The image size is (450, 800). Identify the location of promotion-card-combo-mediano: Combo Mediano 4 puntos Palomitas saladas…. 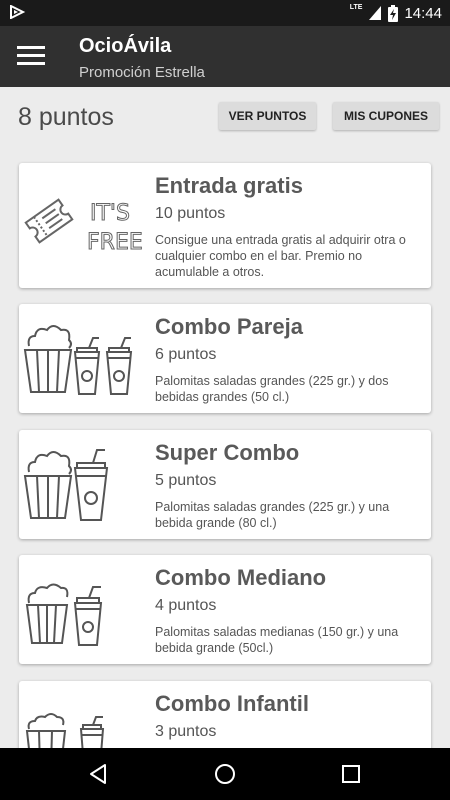
(225, 609).